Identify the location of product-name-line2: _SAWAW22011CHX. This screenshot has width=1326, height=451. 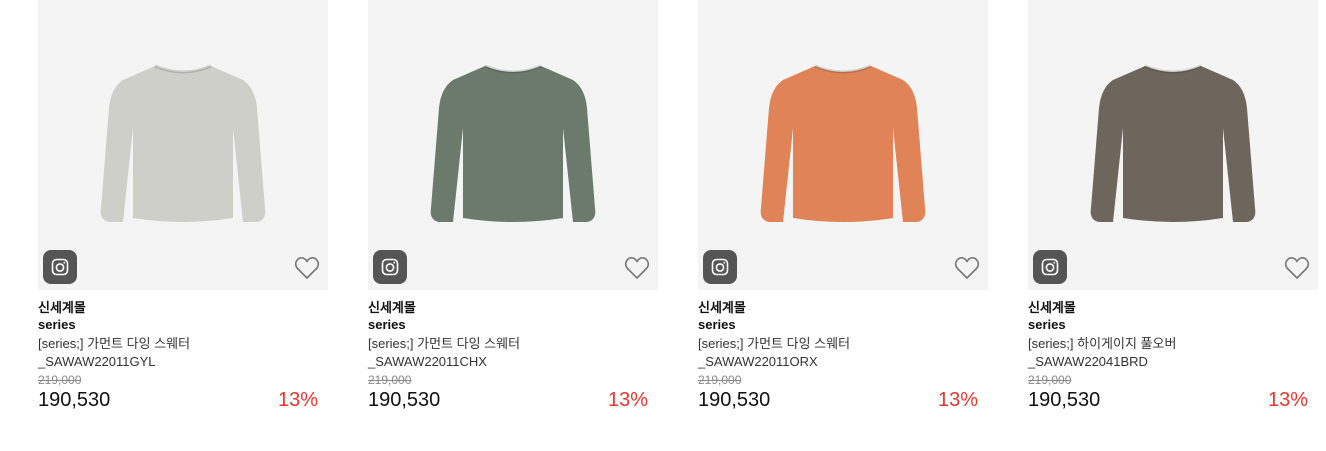
(513, 362).